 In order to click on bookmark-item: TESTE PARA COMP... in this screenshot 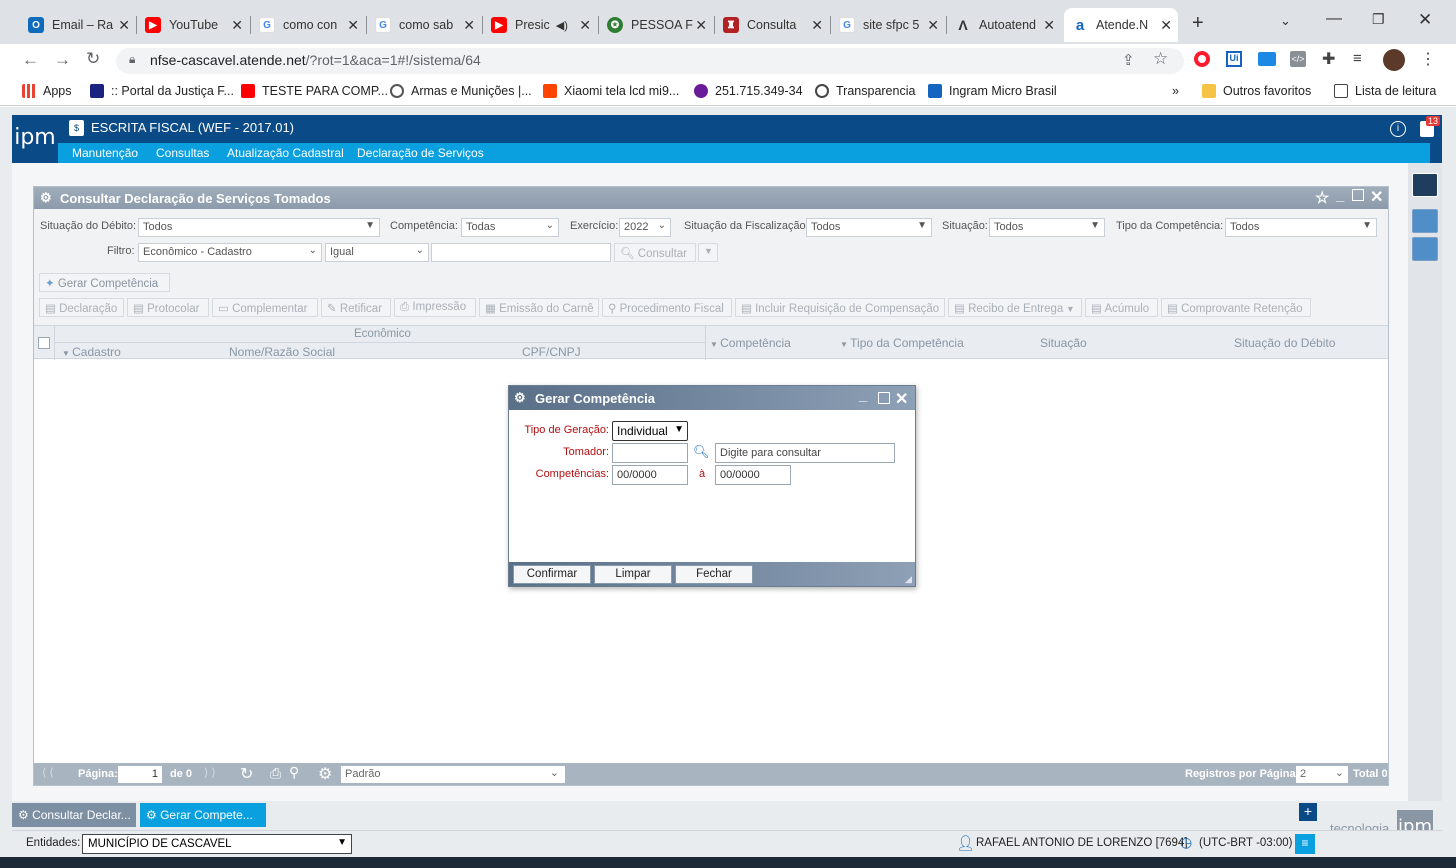, I will do `click(314, 91)`.